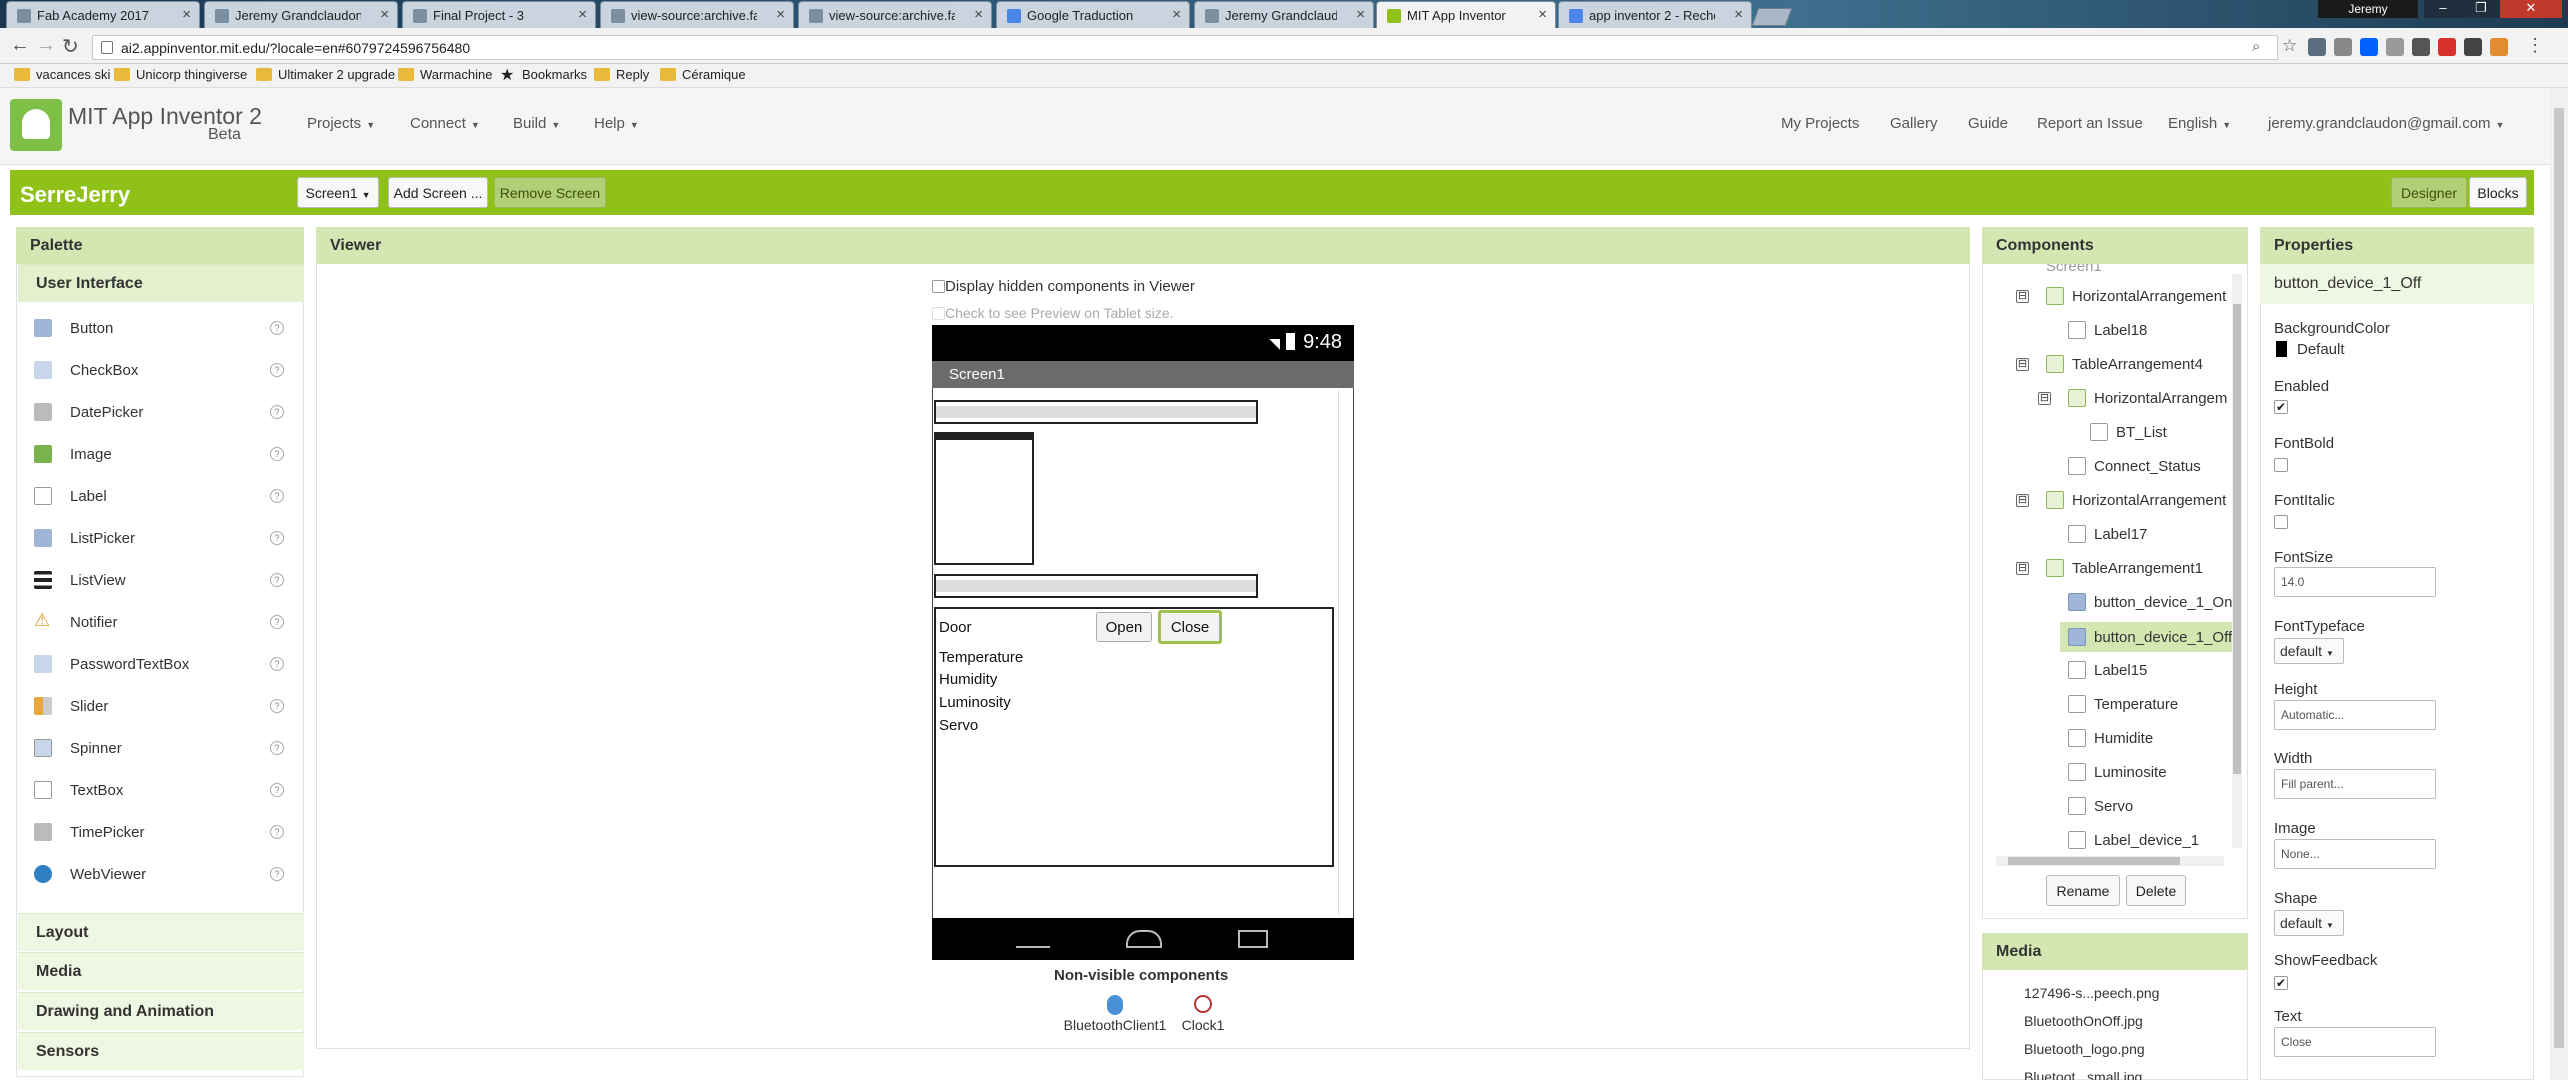 The image size is (2568, 1080). What do you see at coordinates (2535, 45) in the screenshot?
I see `chrome-menu-icon: ⋮` at bounding box center [2535, 45].